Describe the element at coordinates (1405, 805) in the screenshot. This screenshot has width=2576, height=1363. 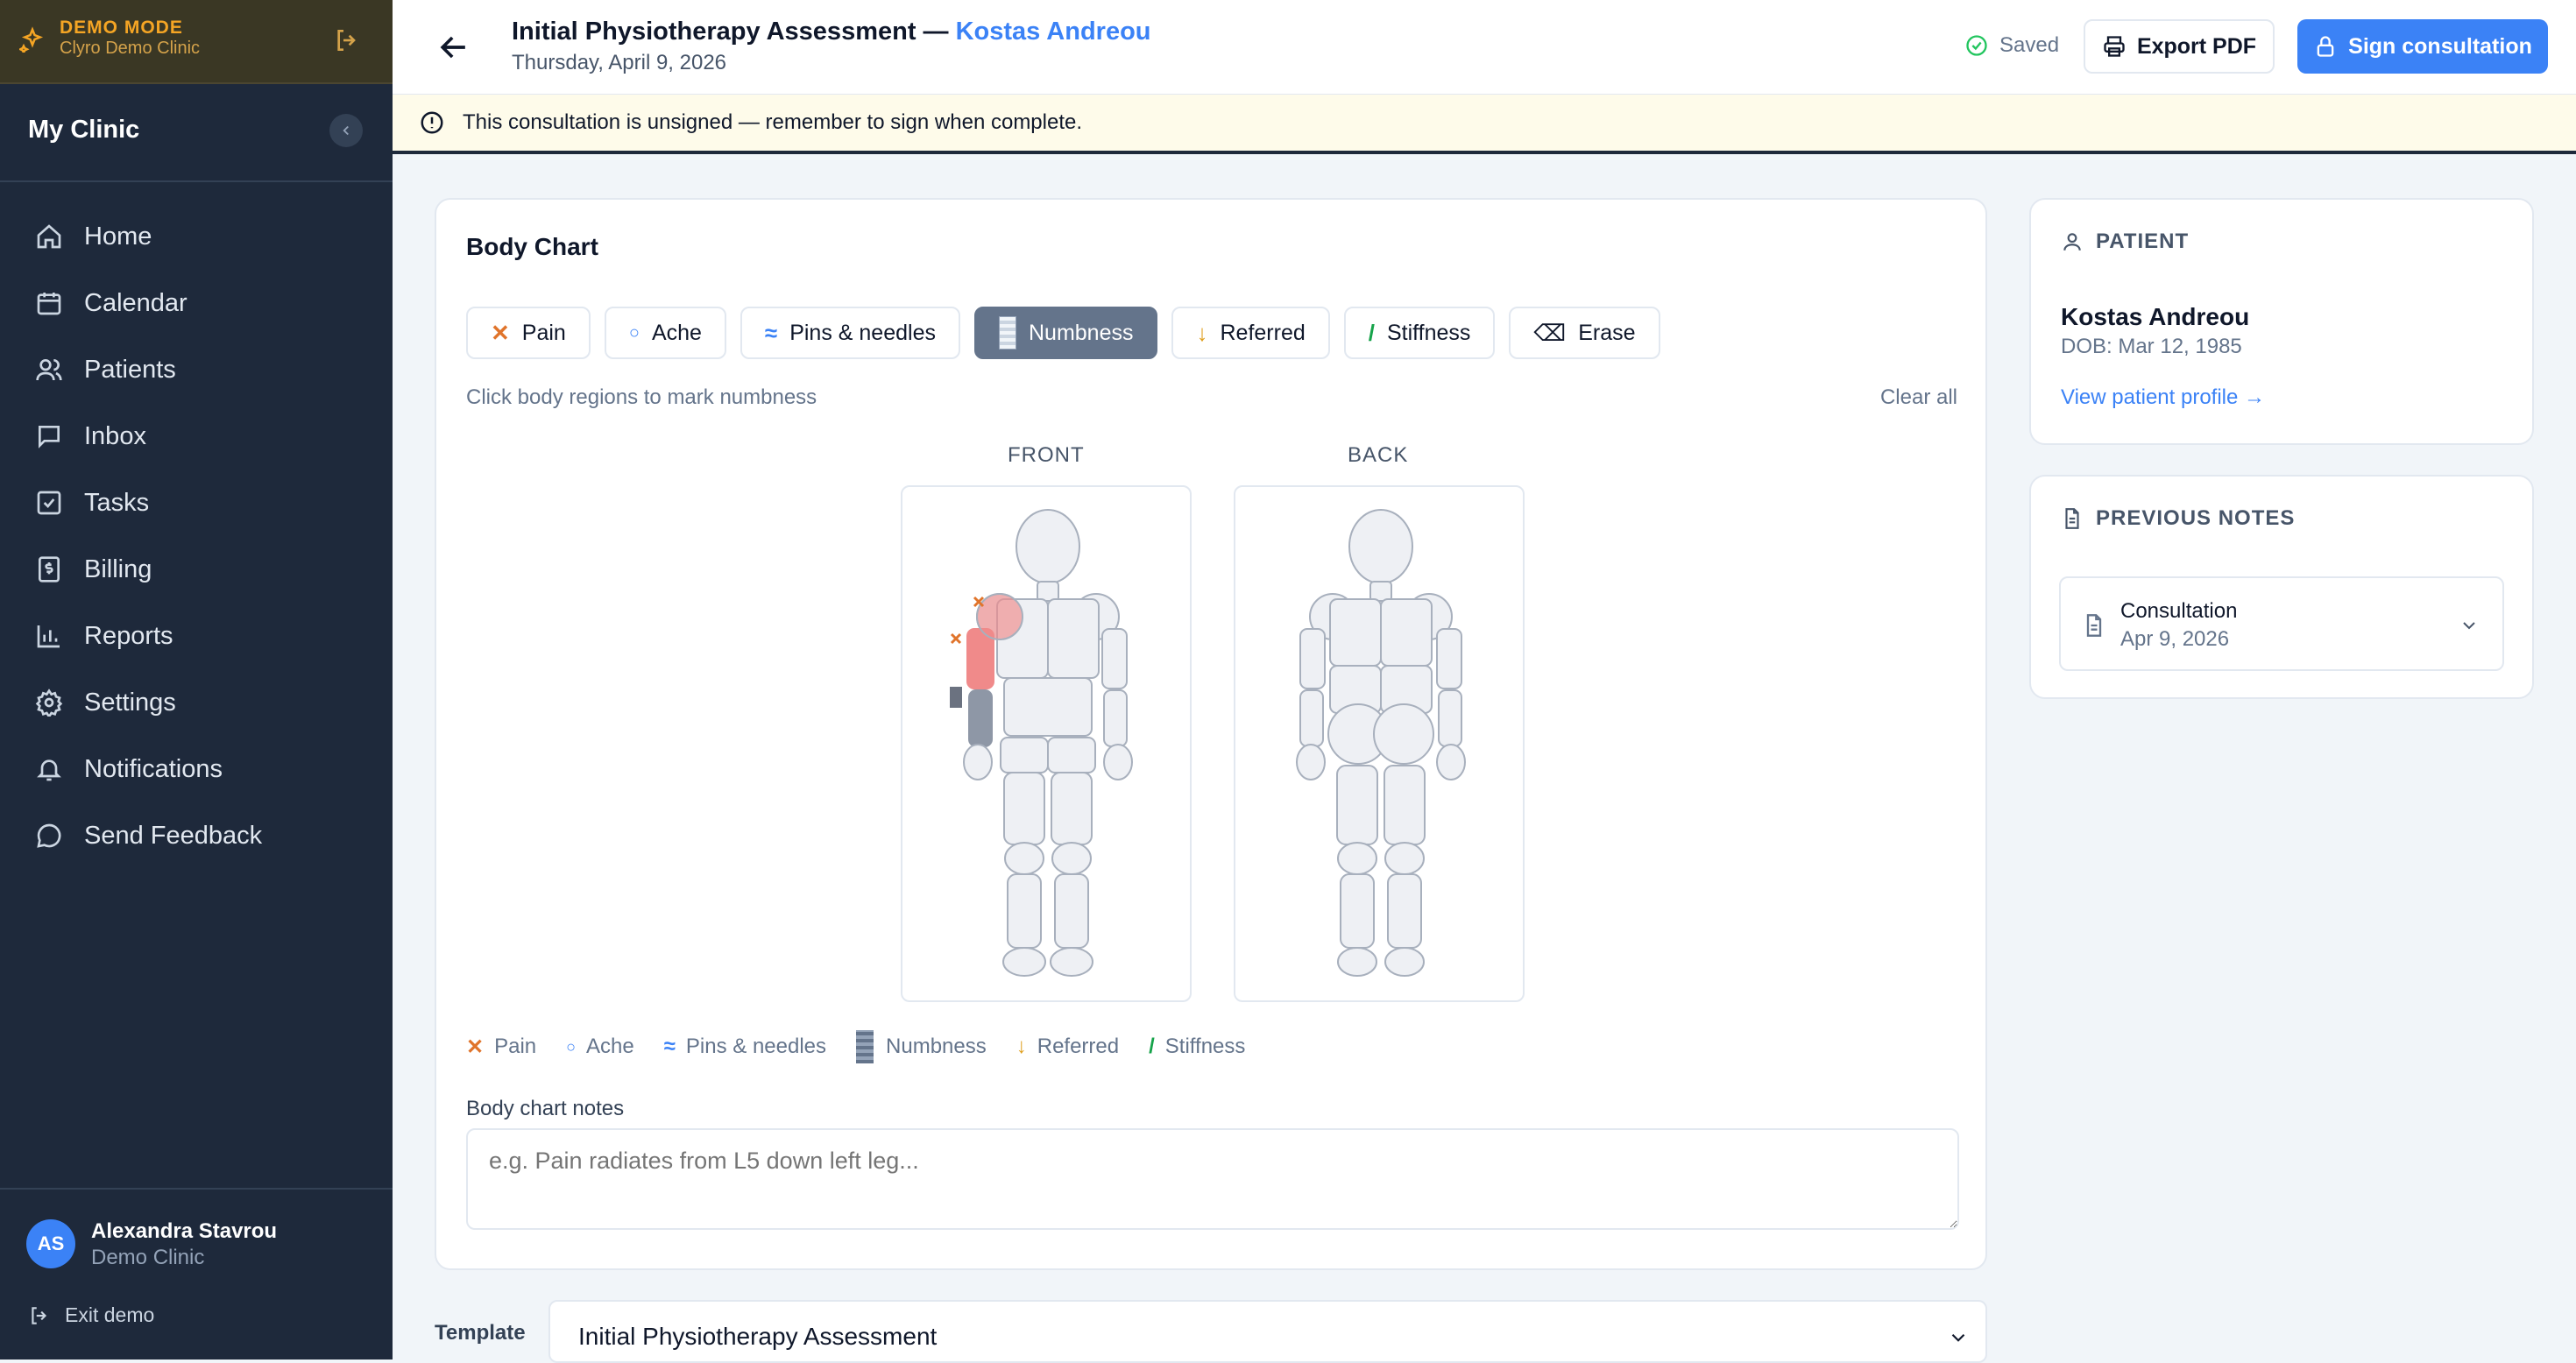
I see `back-hamstring-right` at that location.